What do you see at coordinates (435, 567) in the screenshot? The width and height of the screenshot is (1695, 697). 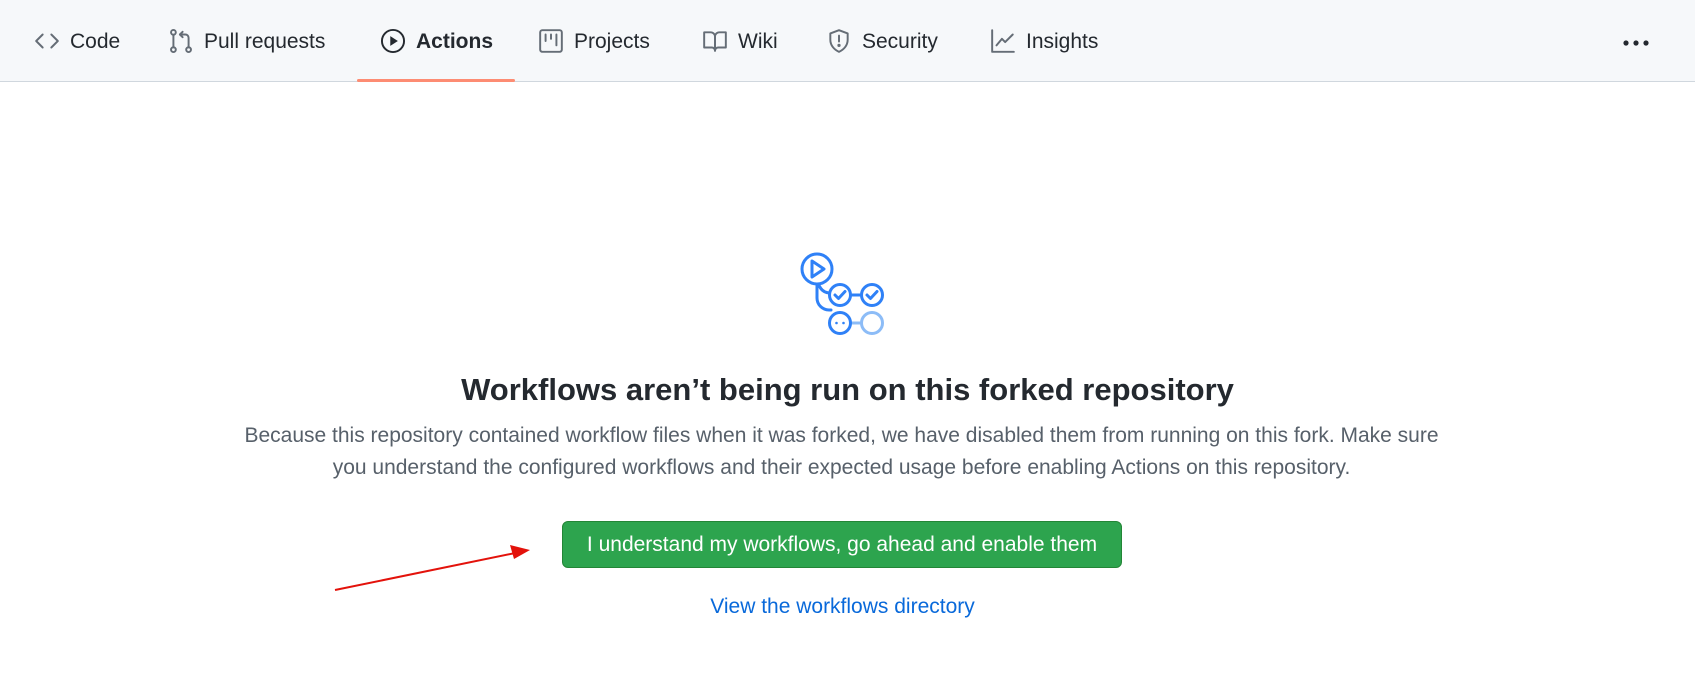 I see `annotation-arrow-icon` at bounding box center [435, 567].